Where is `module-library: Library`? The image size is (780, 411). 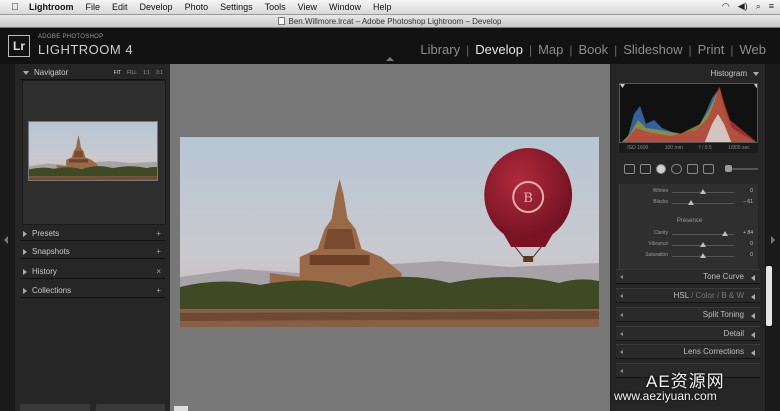 module-library: Library is located at coordinates (440, 49).